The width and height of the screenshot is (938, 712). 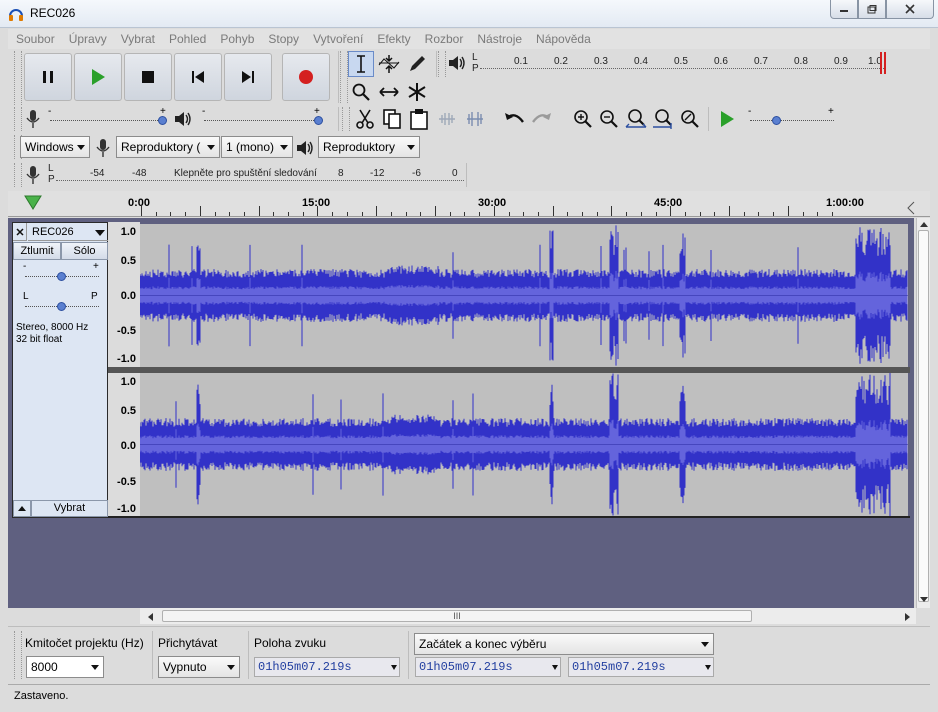 I want to click on record-icon, so click(x=306, y=77).